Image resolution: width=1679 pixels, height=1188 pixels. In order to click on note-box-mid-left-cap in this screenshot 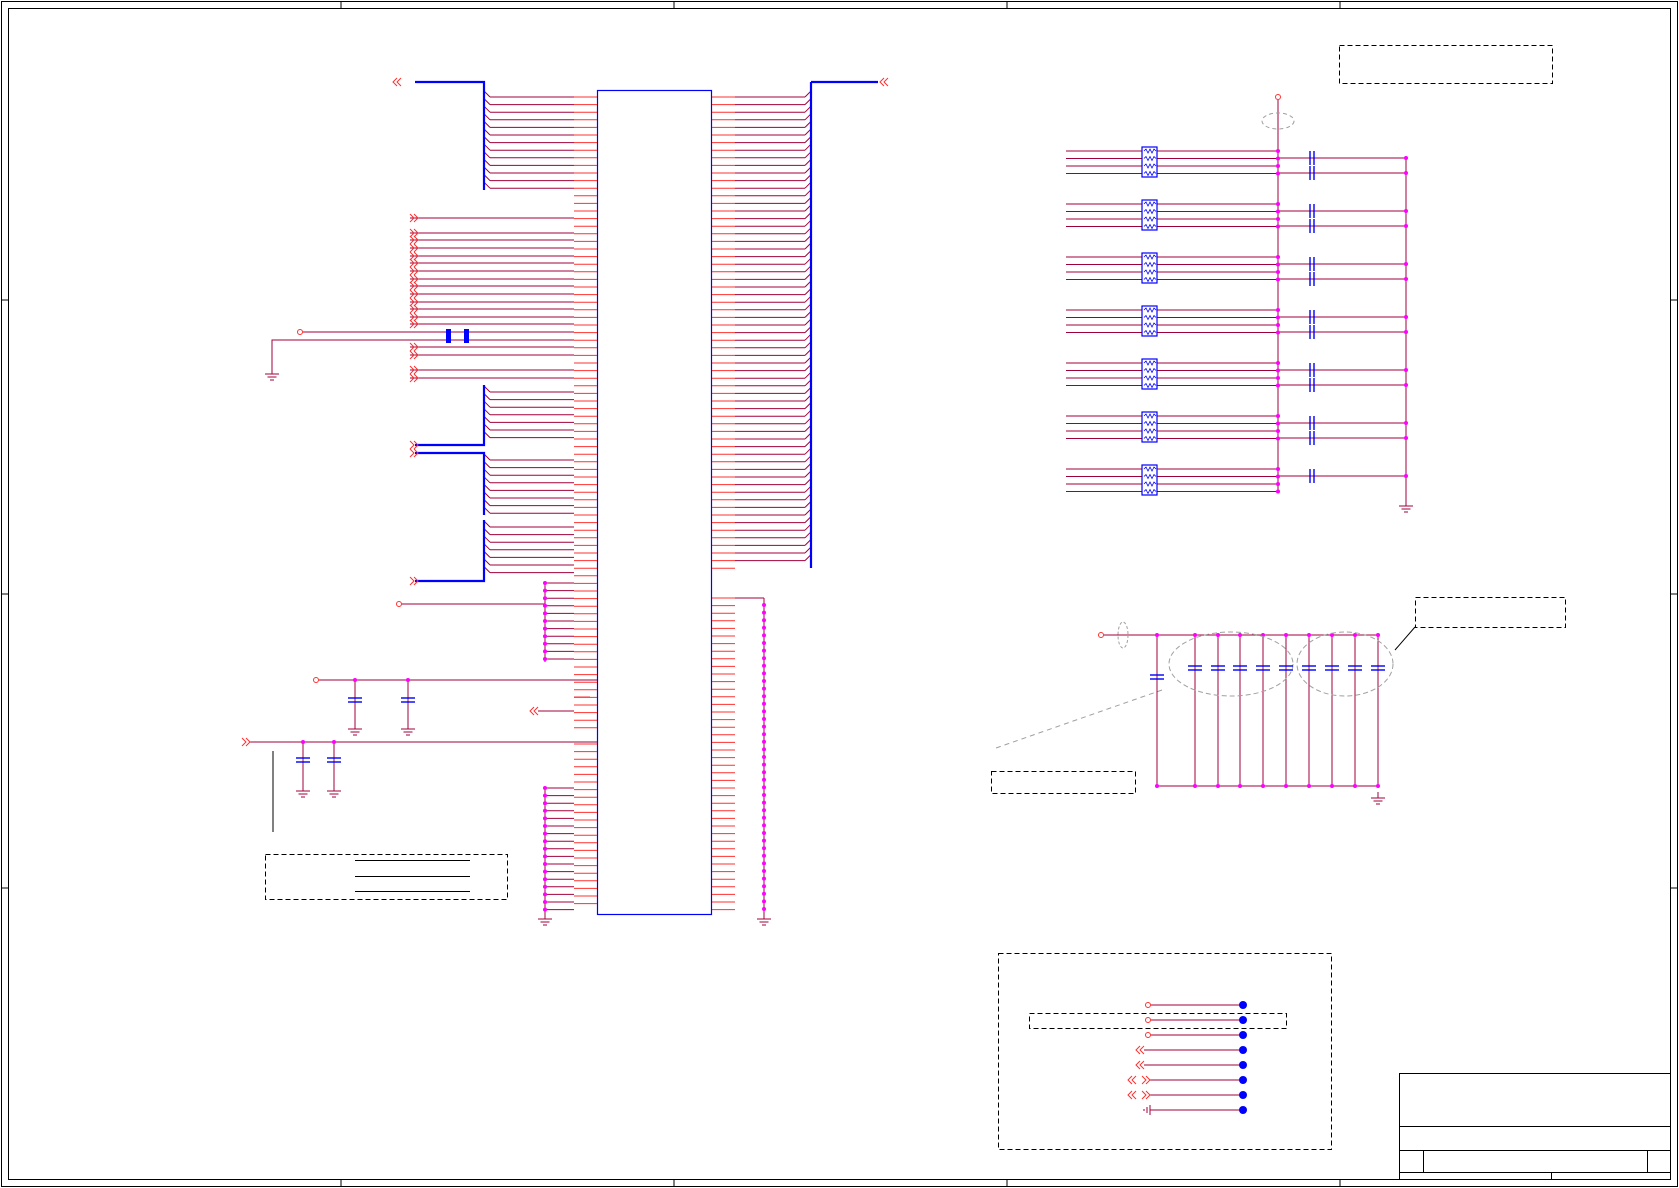, I will do `click(1063, 782)`.